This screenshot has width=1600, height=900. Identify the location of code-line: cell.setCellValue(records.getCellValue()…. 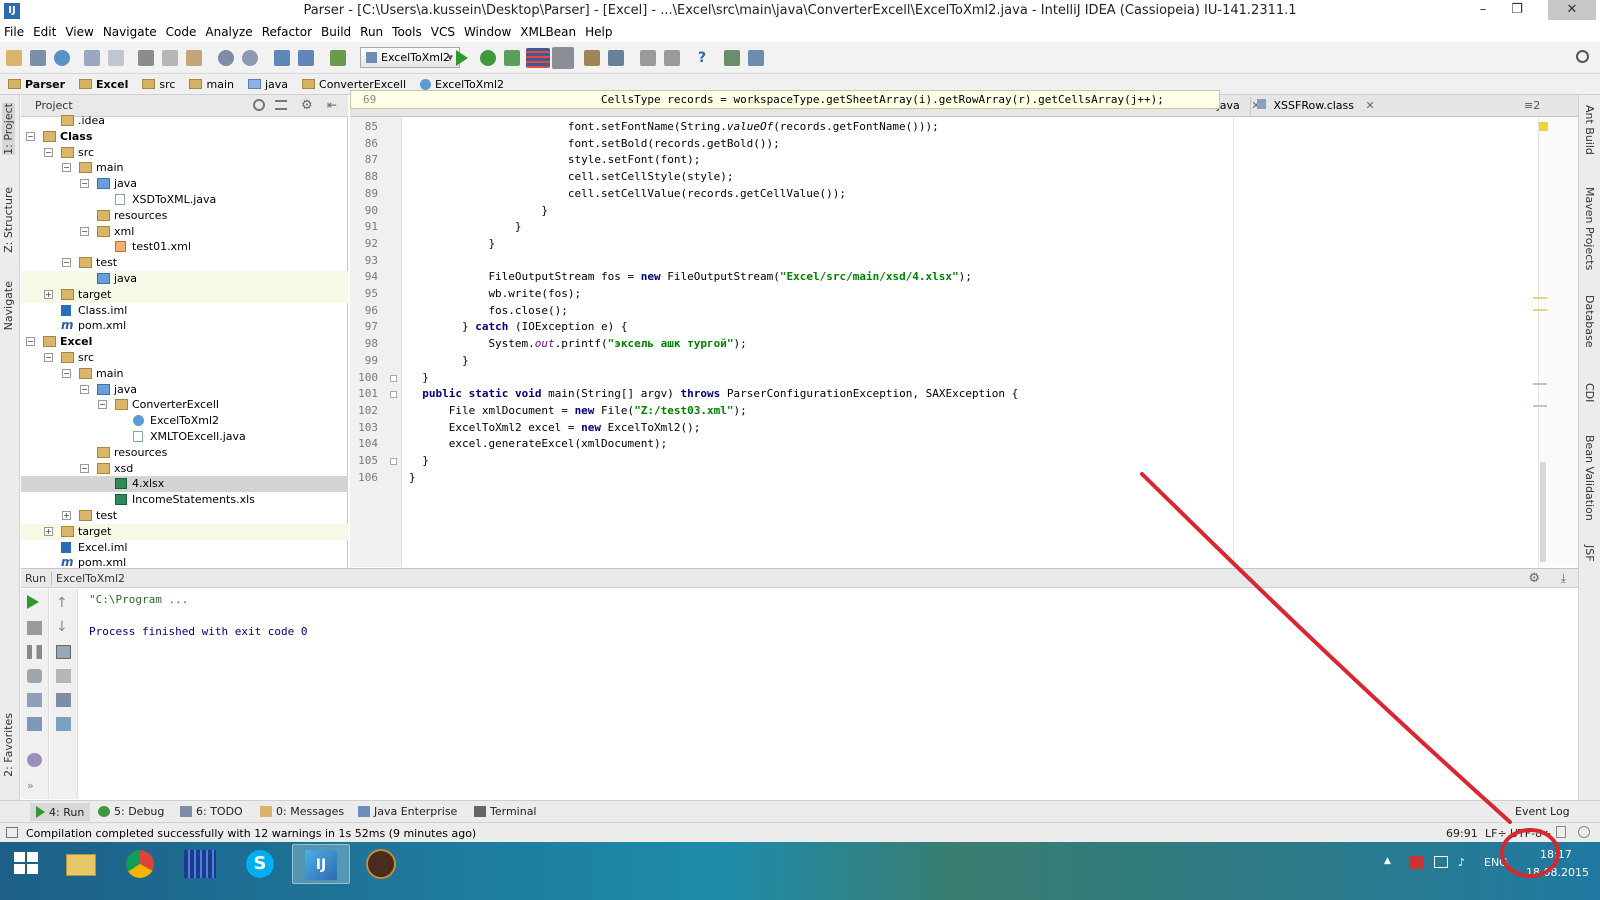
(707, 195).